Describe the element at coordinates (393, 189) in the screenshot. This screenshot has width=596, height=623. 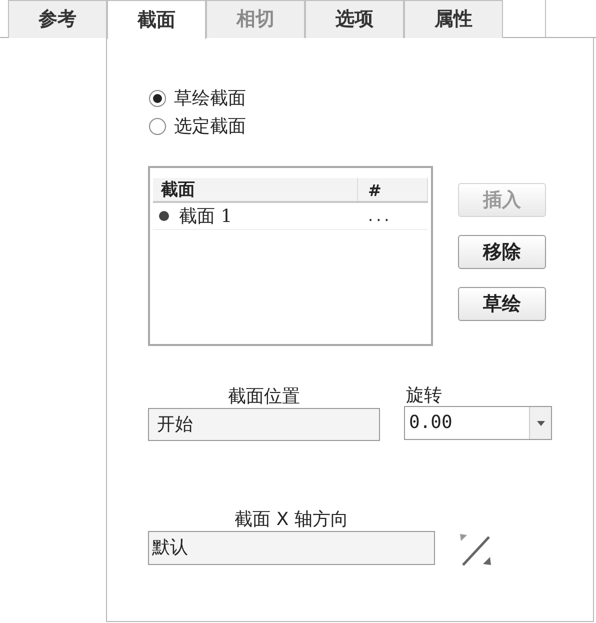
I see `column-header: #` at that location.